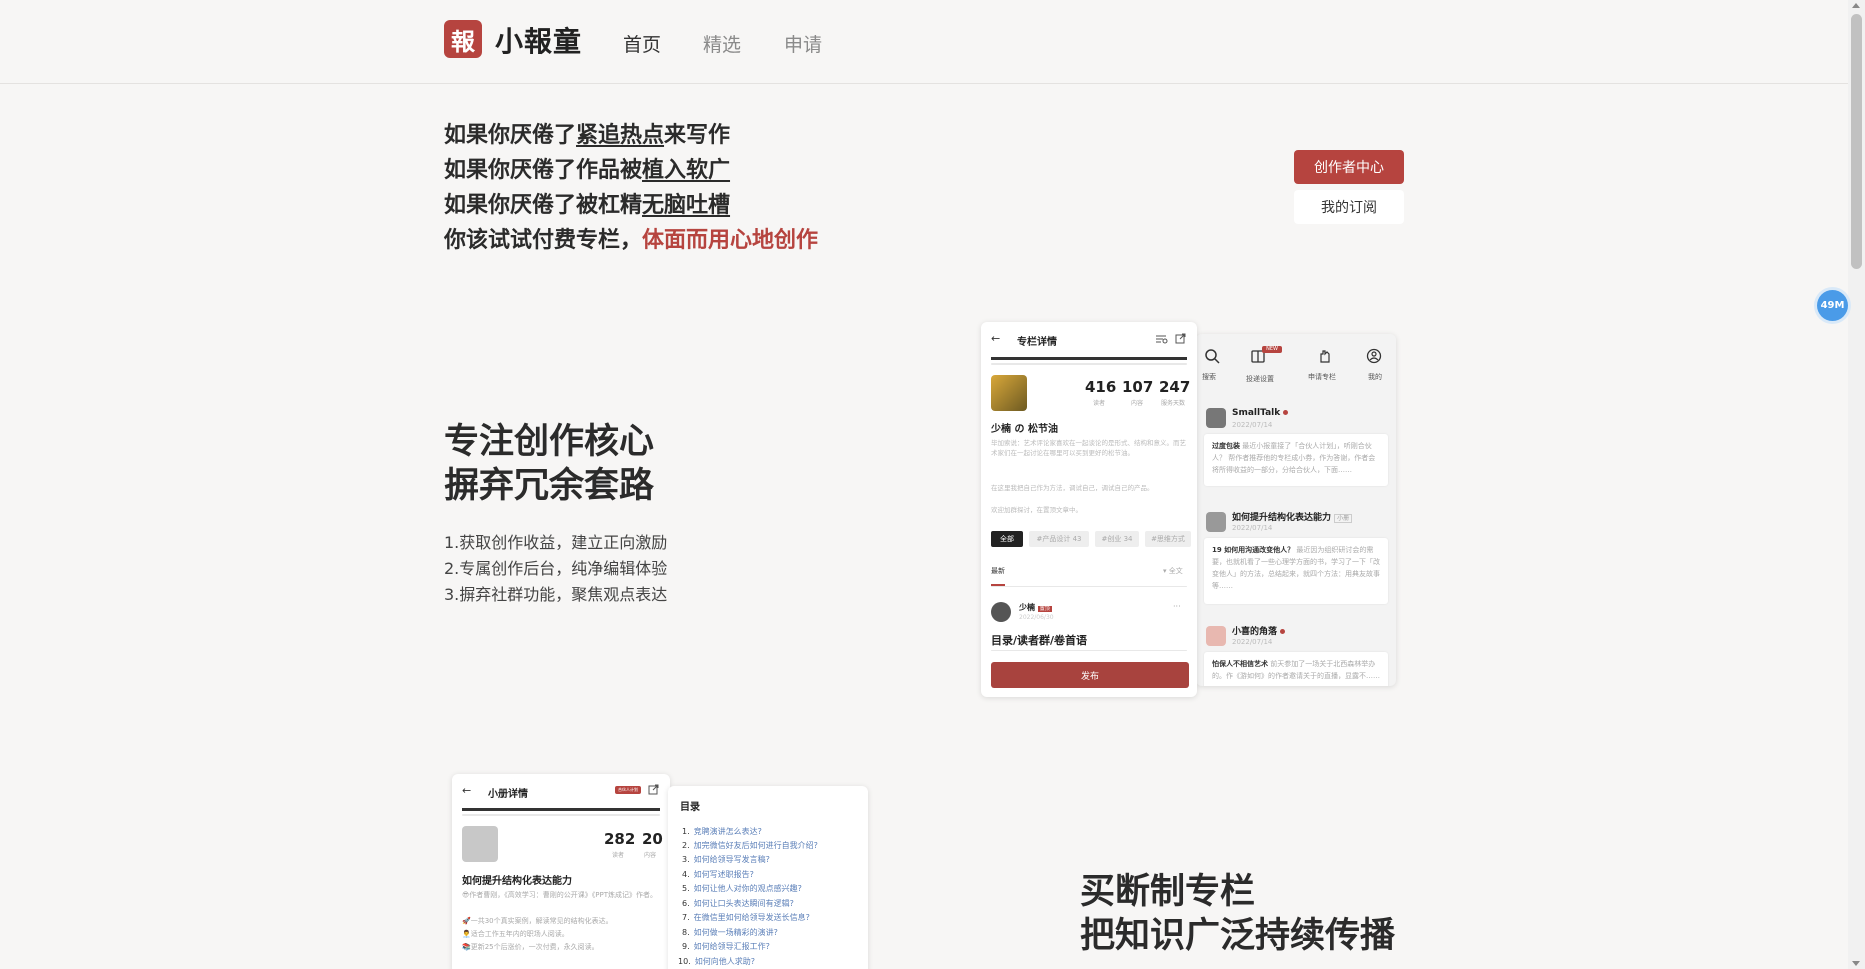 The width and height of the screenshot is (1865, 969). I want to click on toc-item: 6. 如何让口头表达瞬间有逻辑?, so click(738, 903).